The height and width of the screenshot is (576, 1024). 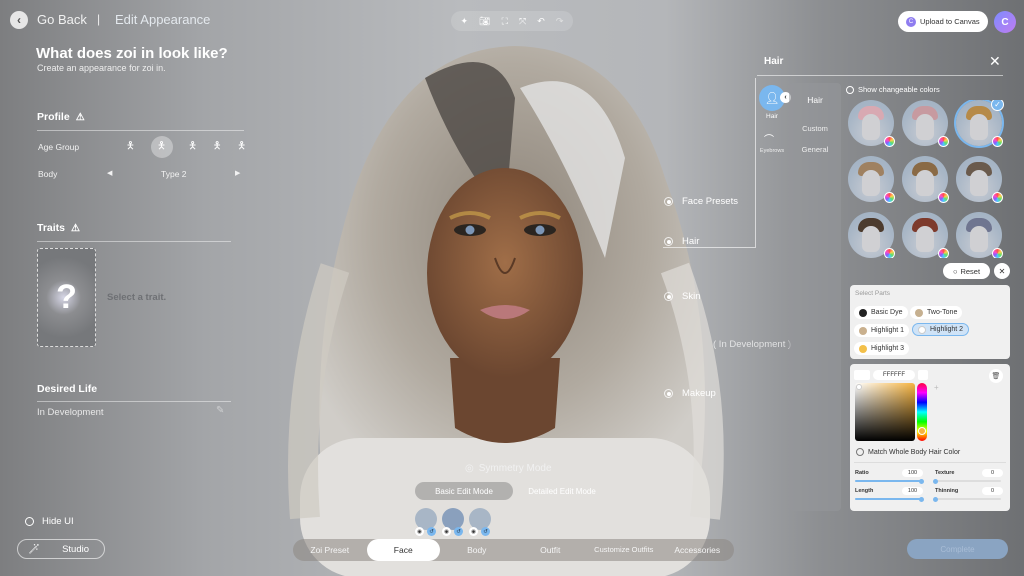 I want to click on body-next-arrow: ▶, so click(x=237, y=173).